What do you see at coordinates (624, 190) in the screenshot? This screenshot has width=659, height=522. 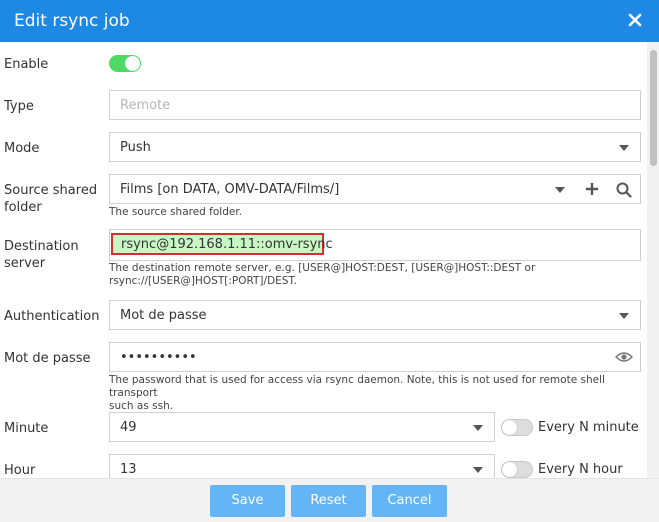 I see `search-icon` at bounding box center [624, 190].